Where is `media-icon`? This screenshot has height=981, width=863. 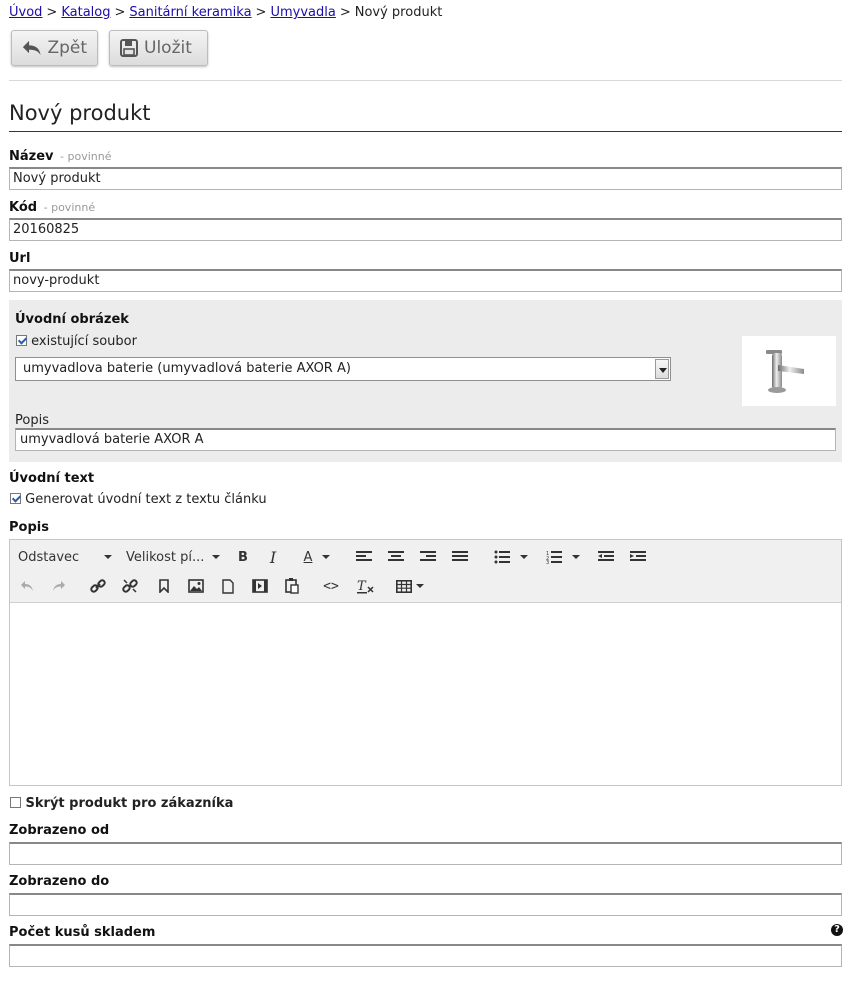 media-icon is located at coordinates (260, 586).